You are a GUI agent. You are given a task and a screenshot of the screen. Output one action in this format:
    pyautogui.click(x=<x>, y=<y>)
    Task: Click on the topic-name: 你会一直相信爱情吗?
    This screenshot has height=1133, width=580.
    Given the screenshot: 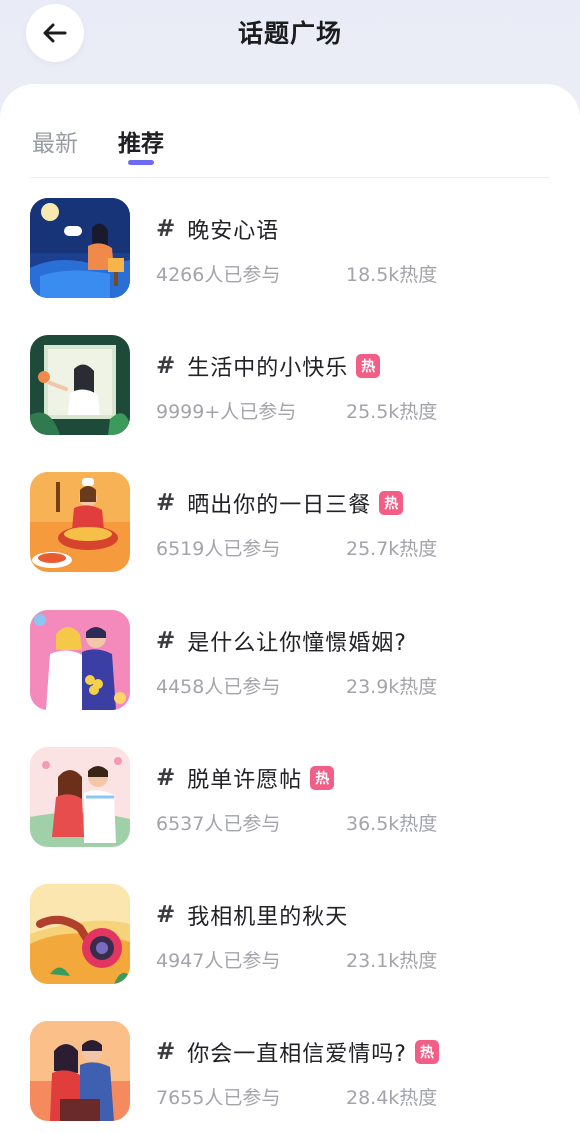 What is the action you would take?
    pyautogui.click(x=297, y=1054)
    